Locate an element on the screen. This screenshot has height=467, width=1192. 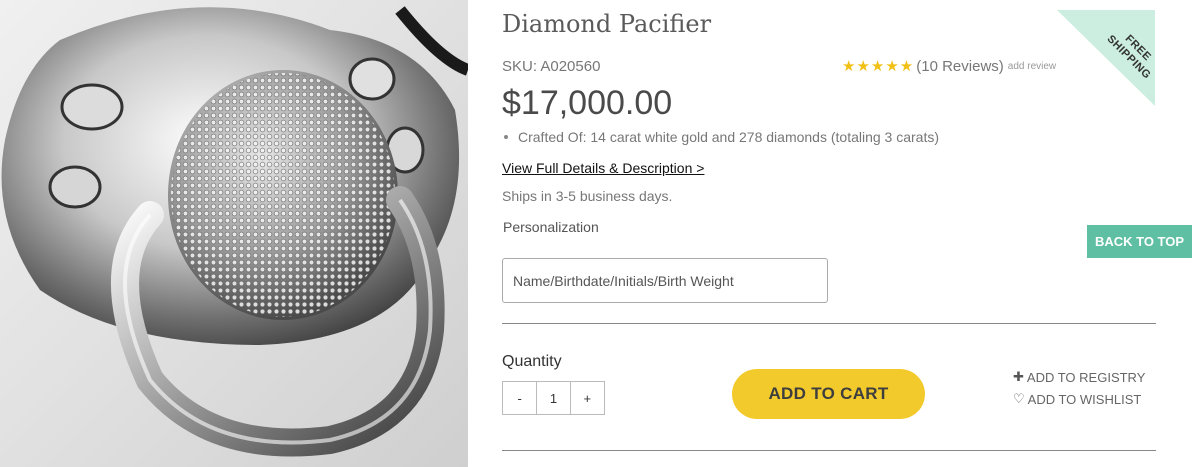
quantity-label: Quantity is located at coordinates (532, 361).